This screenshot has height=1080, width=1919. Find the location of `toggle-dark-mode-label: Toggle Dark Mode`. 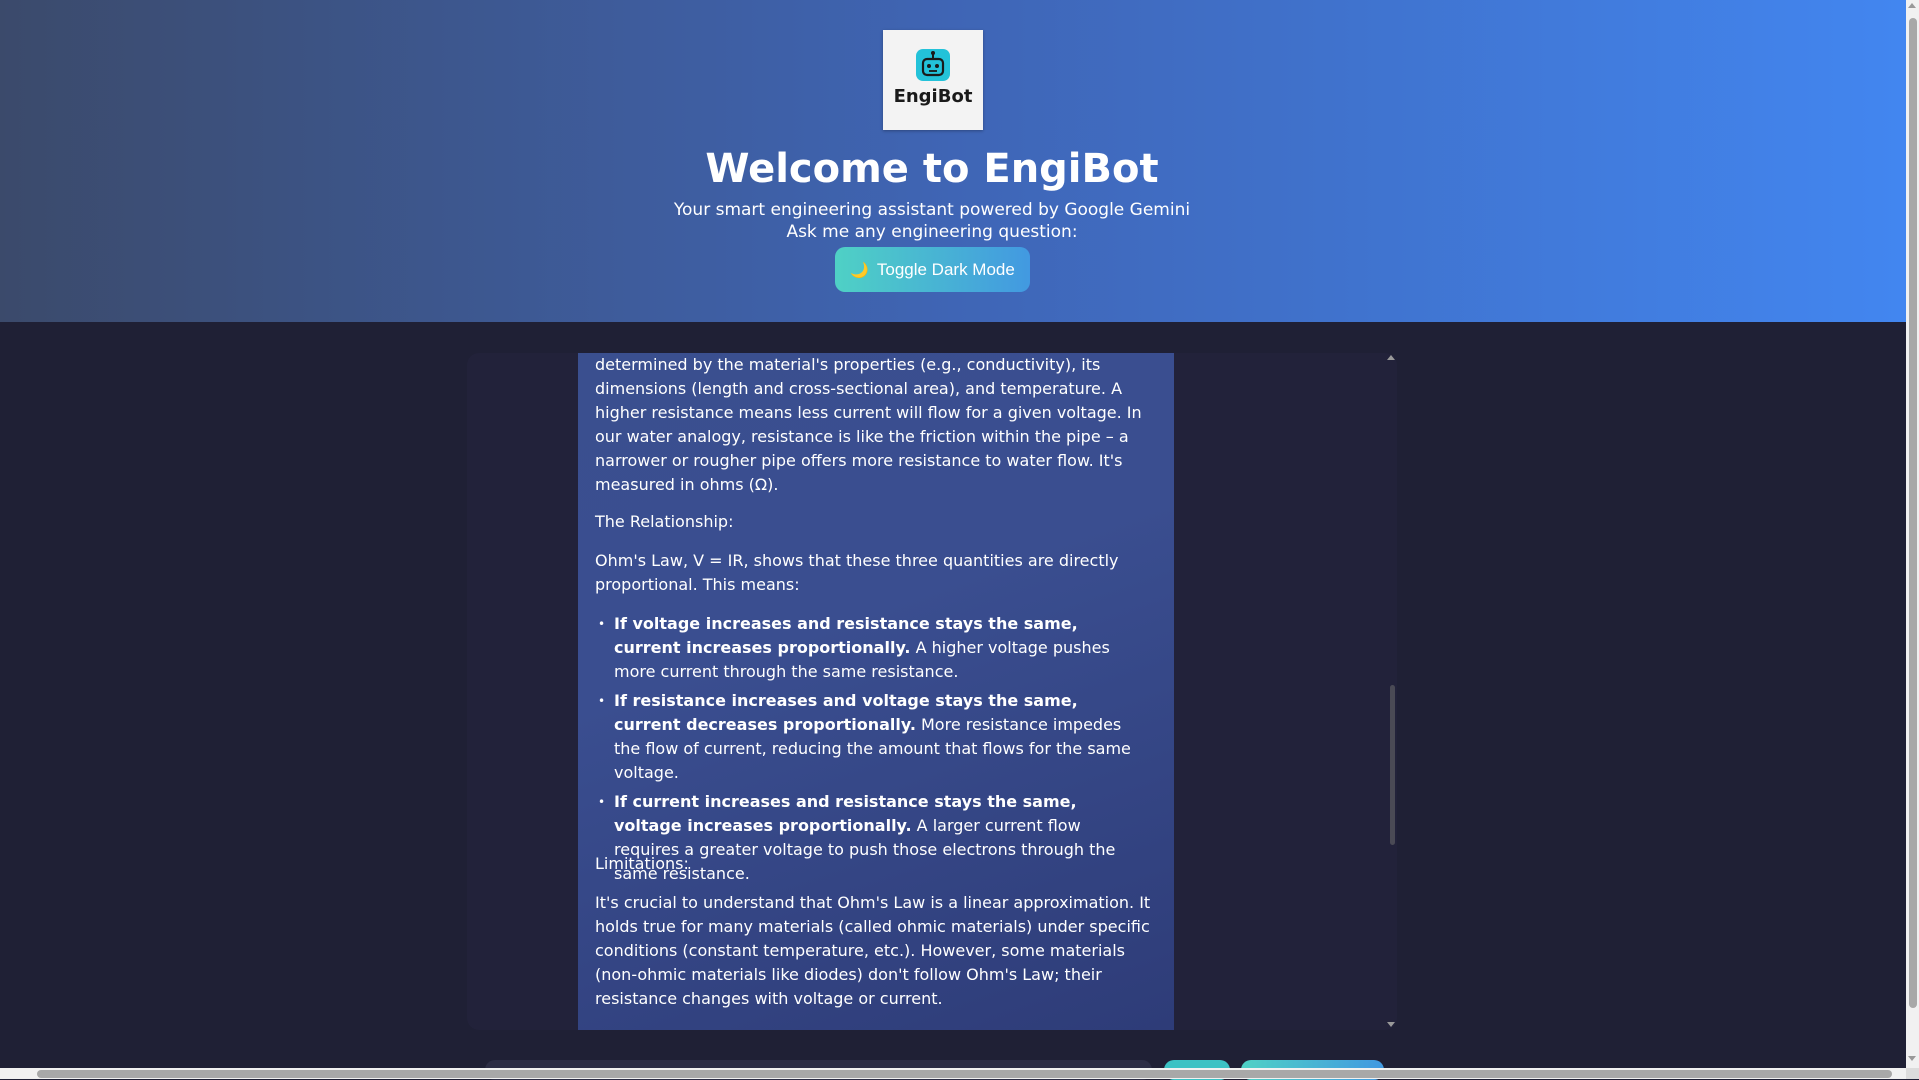

toggle-dark-mode-label: Toggle Dark Mode is located at coordinates (945, 269).